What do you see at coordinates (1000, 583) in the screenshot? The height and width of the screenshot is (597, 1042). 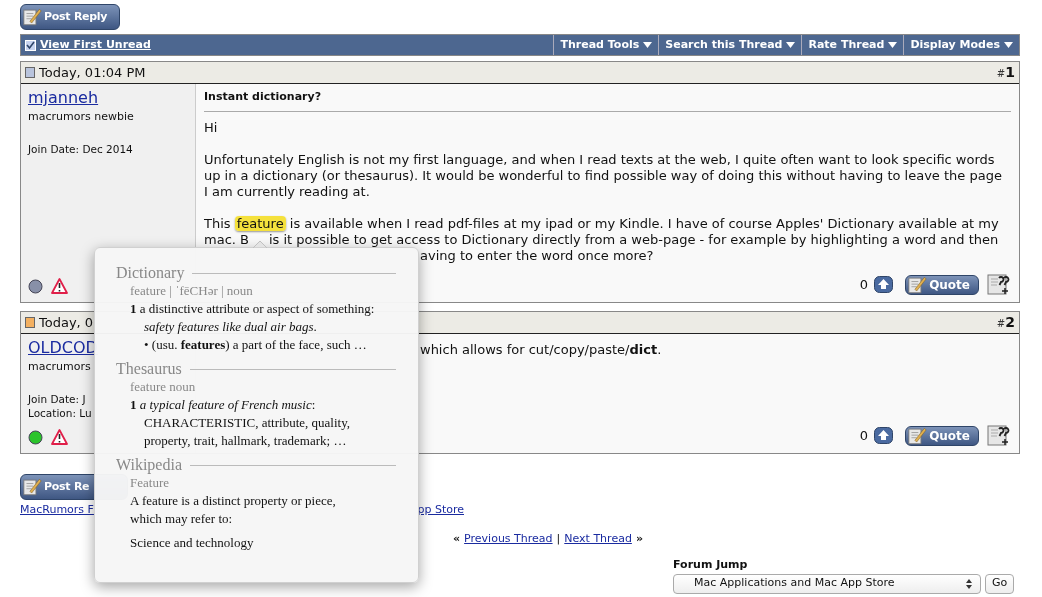 I see `go-button: Go` at bounding box center [1000, 583].